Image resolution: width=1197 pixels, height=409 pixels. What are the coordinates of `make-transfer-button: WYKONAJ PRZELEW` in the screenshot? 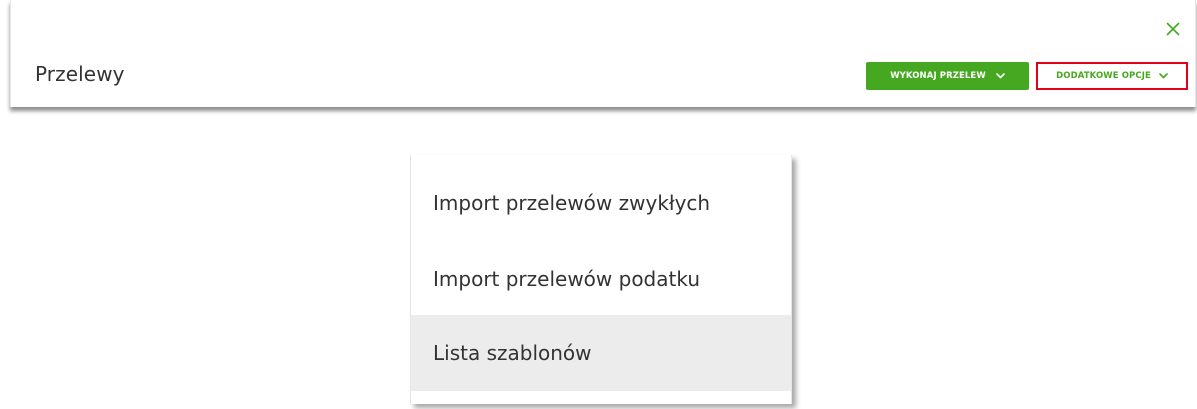 It's located at (947, 76).